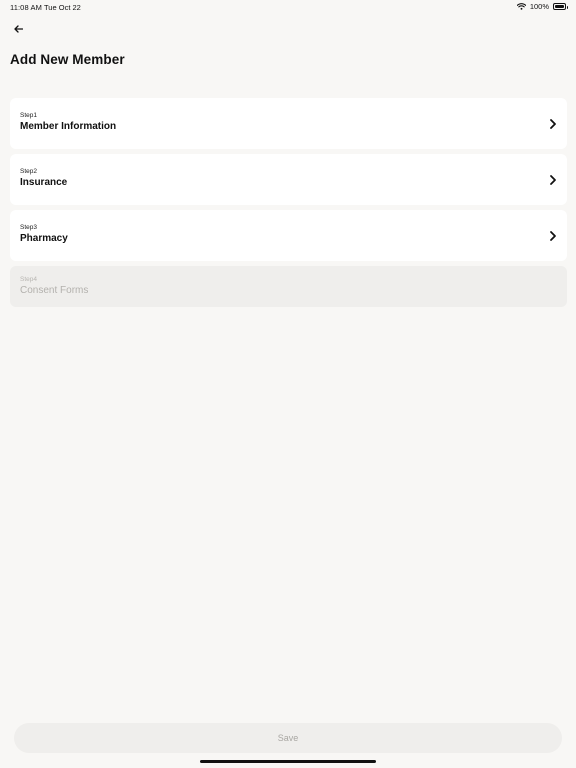 The image size is (576, 768). What do you see at coordinates (521, 6) in the screenshot?
I see `wifi-icon` at bounding box center [521, 6].